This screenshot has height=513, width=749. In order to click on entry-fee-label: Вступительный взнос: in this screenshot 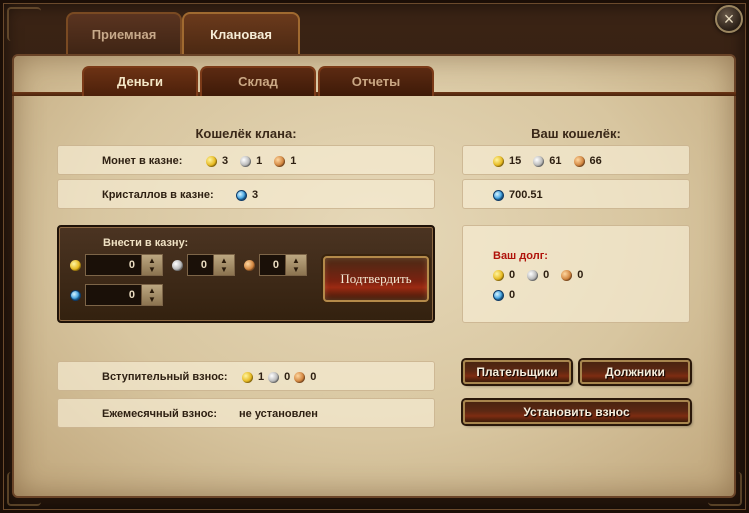, I will do `click(165, 377)`.